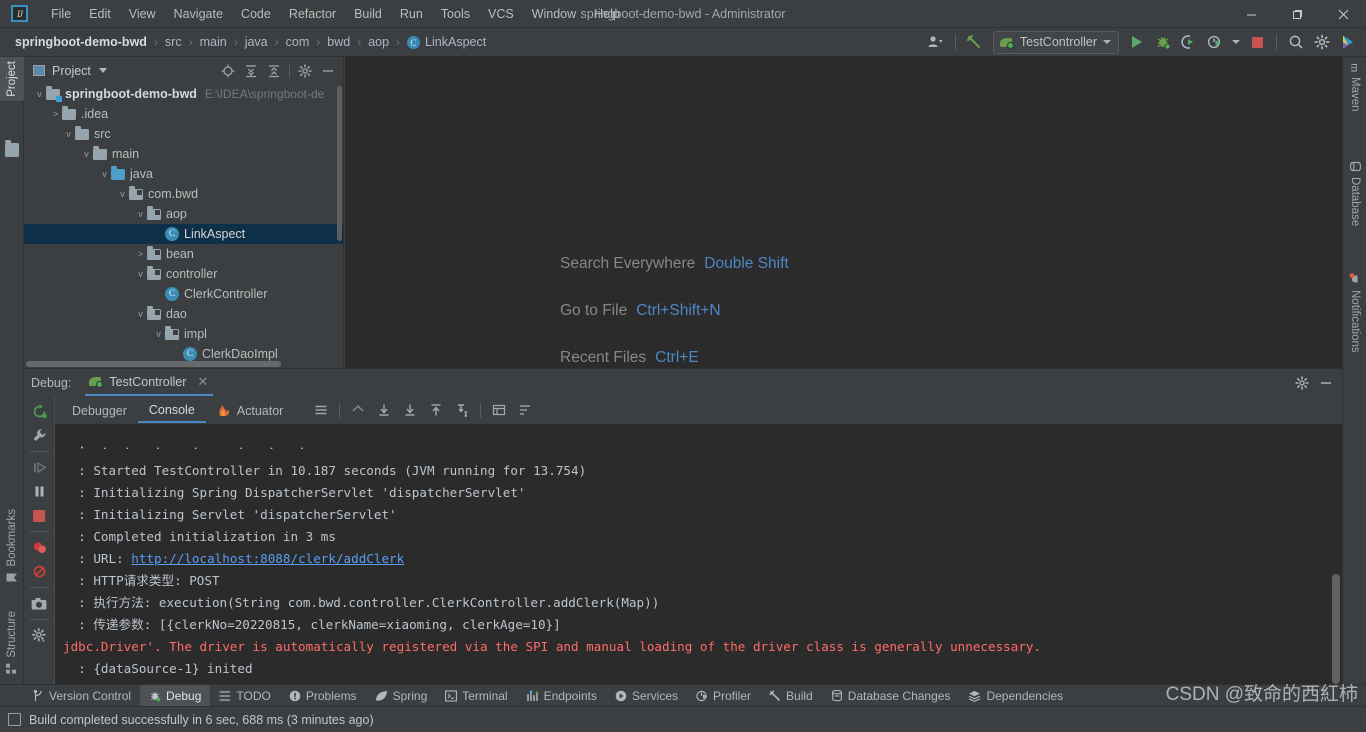  I want to click on tab-debugger: Debugger, so click(99, 410).